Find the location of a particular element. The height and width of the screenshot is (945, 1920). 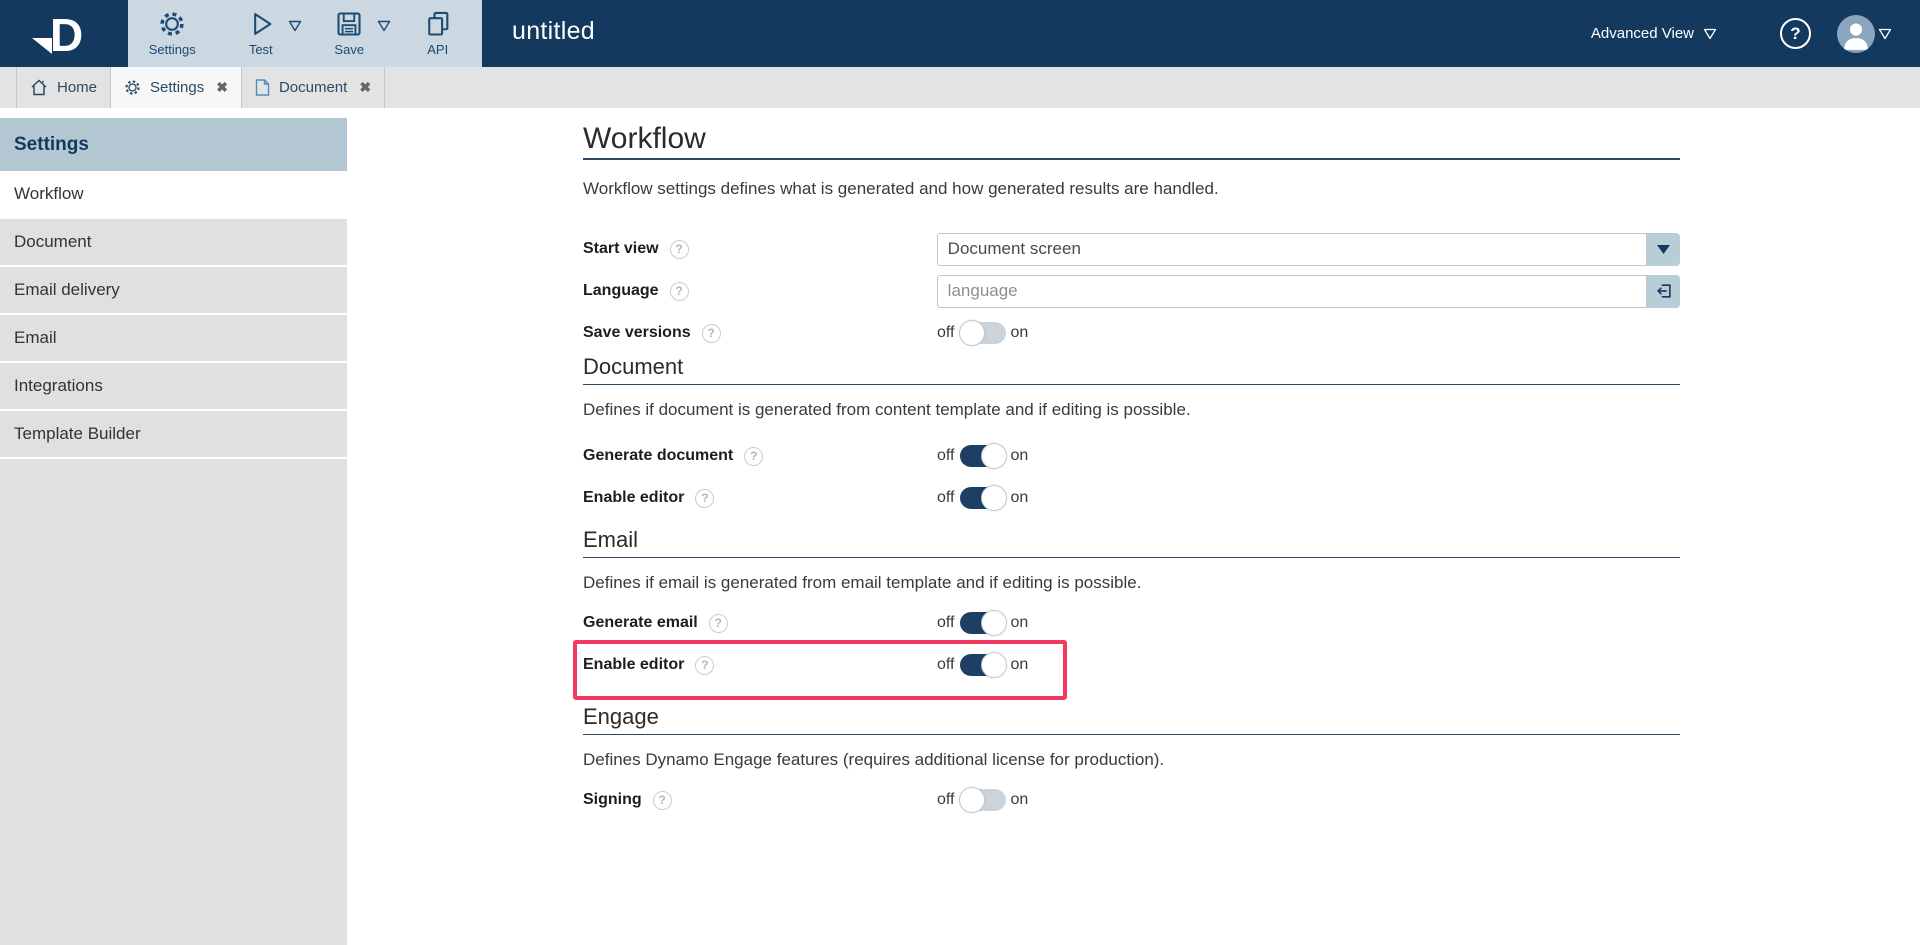

tab-home-label: Home is located at coordinates (77, 87).